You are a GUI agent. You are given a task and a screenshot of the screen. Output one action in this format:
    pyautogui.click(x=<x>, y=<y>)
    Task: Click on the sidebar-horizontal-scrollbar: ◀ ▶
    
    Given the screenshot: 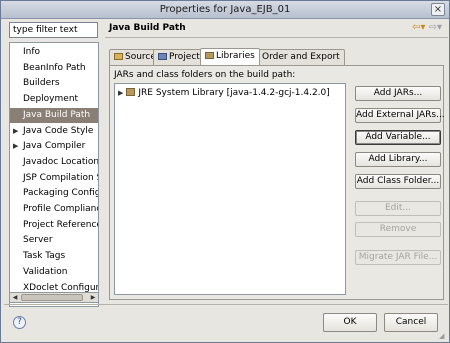 What is the action you would take?
    pyautogui.click(x=54, y=297)
    